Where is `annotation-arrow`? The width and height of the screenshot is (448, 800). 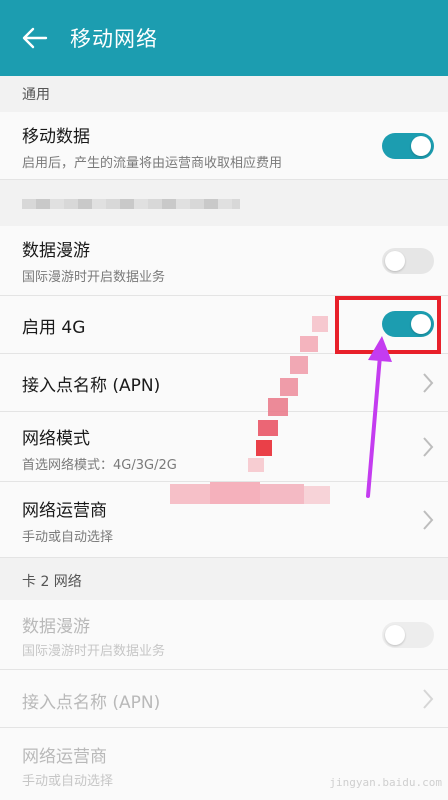 annotation-arrow is located at coordinates (379, 417).